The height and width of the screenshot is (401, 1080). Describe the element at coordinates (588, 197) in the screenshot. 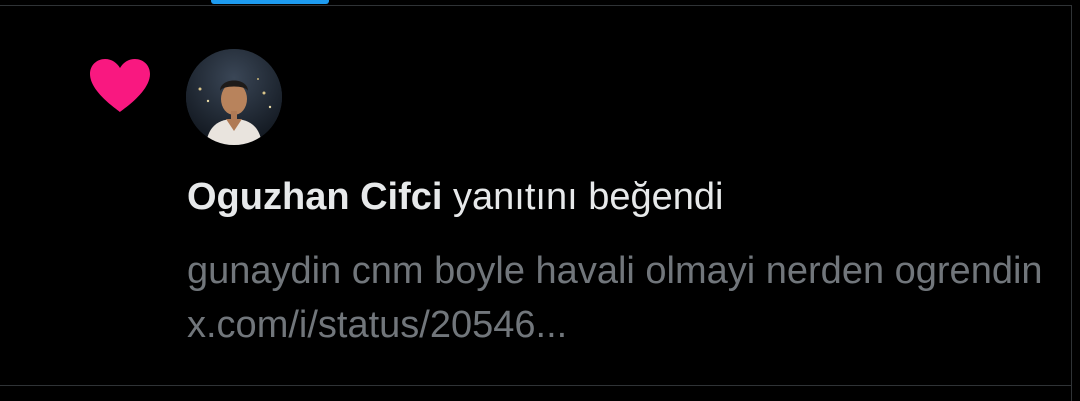

I see `notification-action-text: yanıtını beğendi` at that location.